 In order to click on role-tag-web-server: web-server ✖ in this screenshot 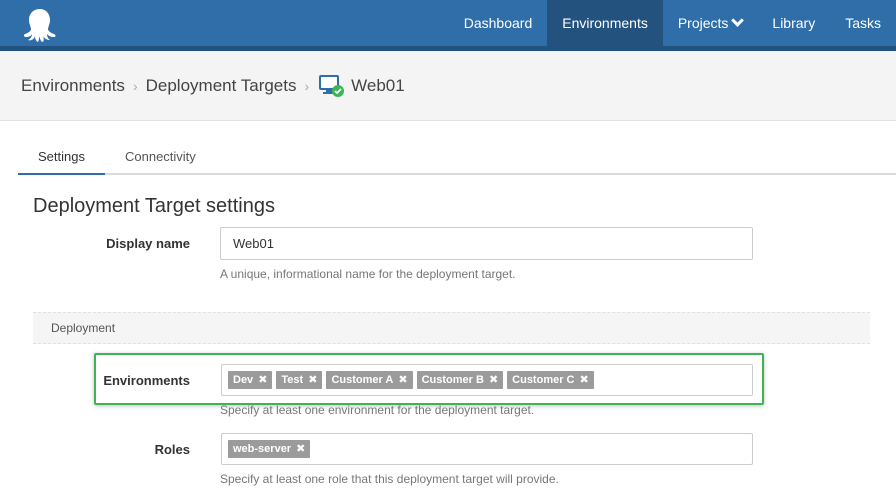, I will do `click(269, 449)`.